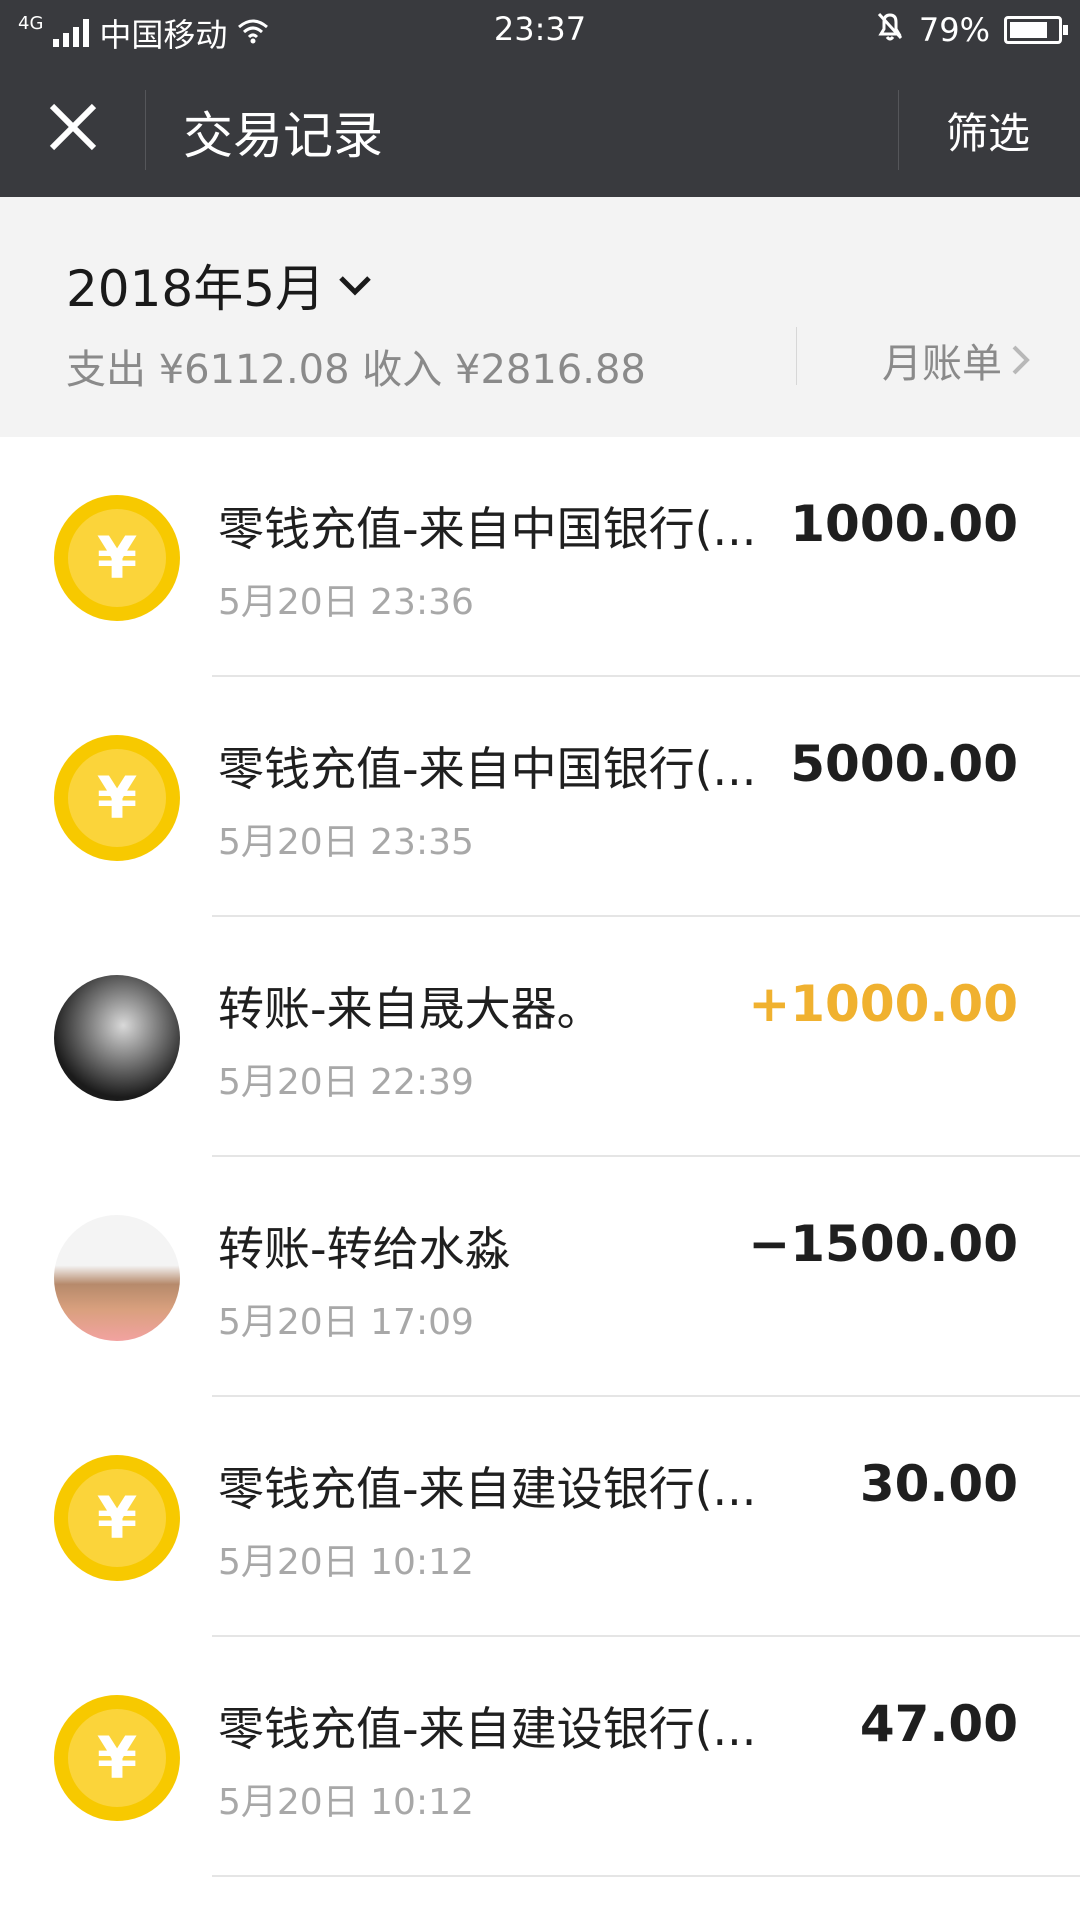 This screenshot has height=1920, width=1080. What do you see at coordinates (355, 286) in the screenshot?
I see `chevron-down-icon` at bounding box center [355, 286].